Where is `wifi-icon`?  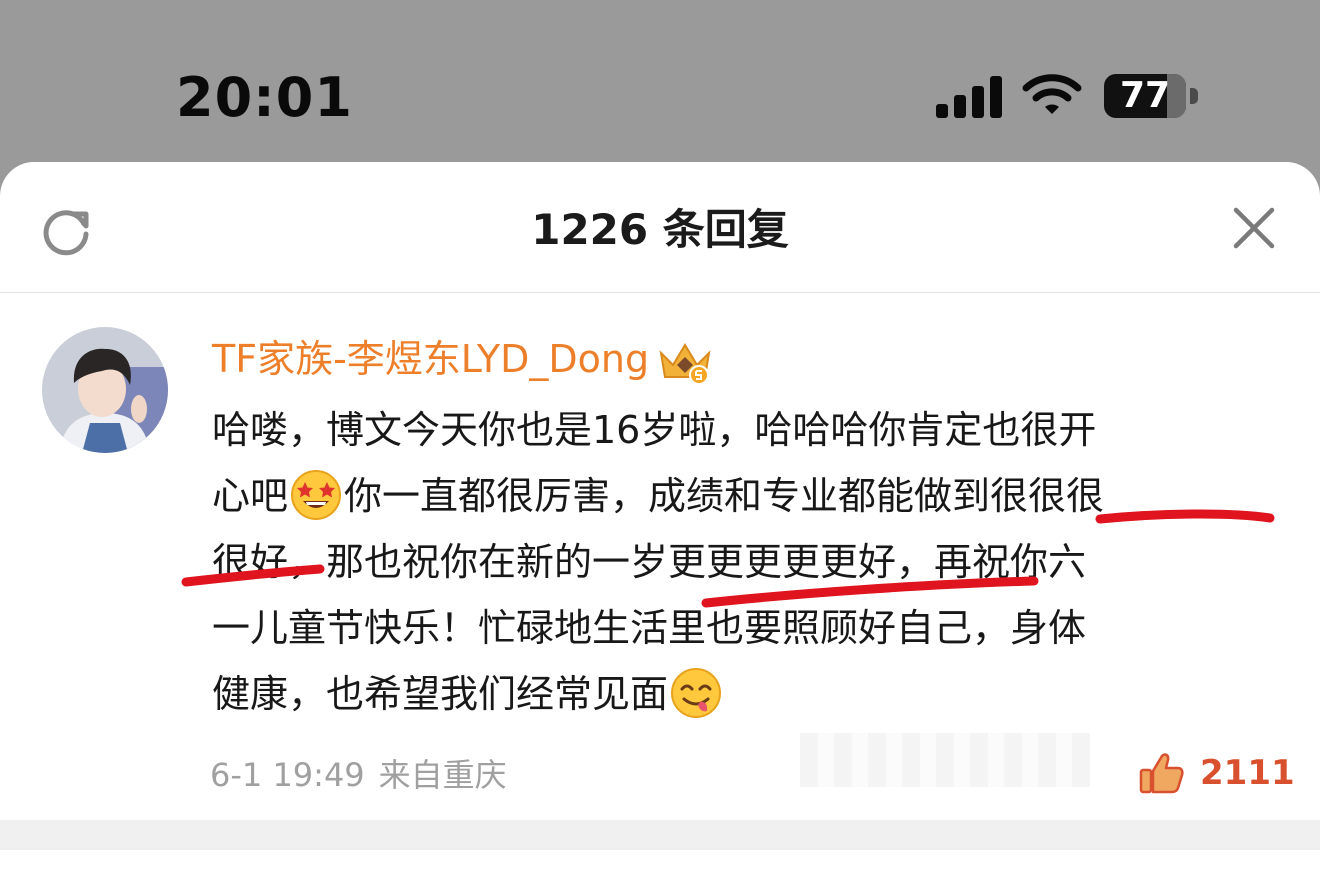
wifi-icon is located at coordinates (1052, 94).